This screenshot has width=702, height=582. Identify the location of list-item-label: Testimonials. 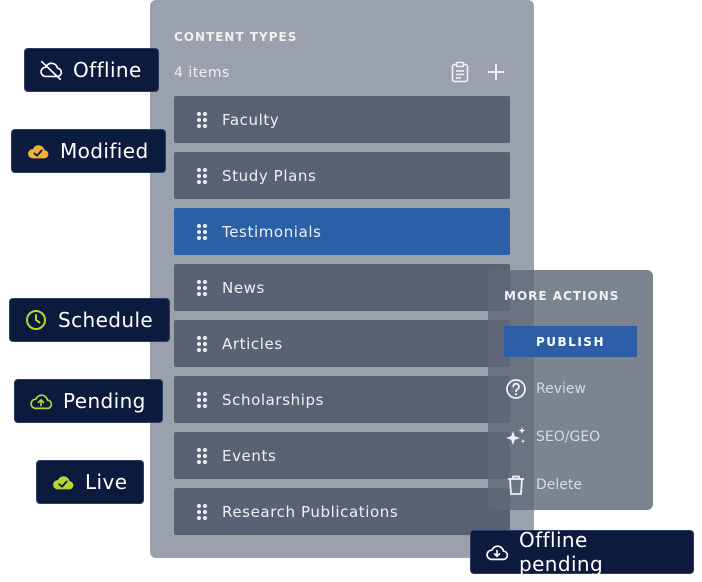
(272, 231).